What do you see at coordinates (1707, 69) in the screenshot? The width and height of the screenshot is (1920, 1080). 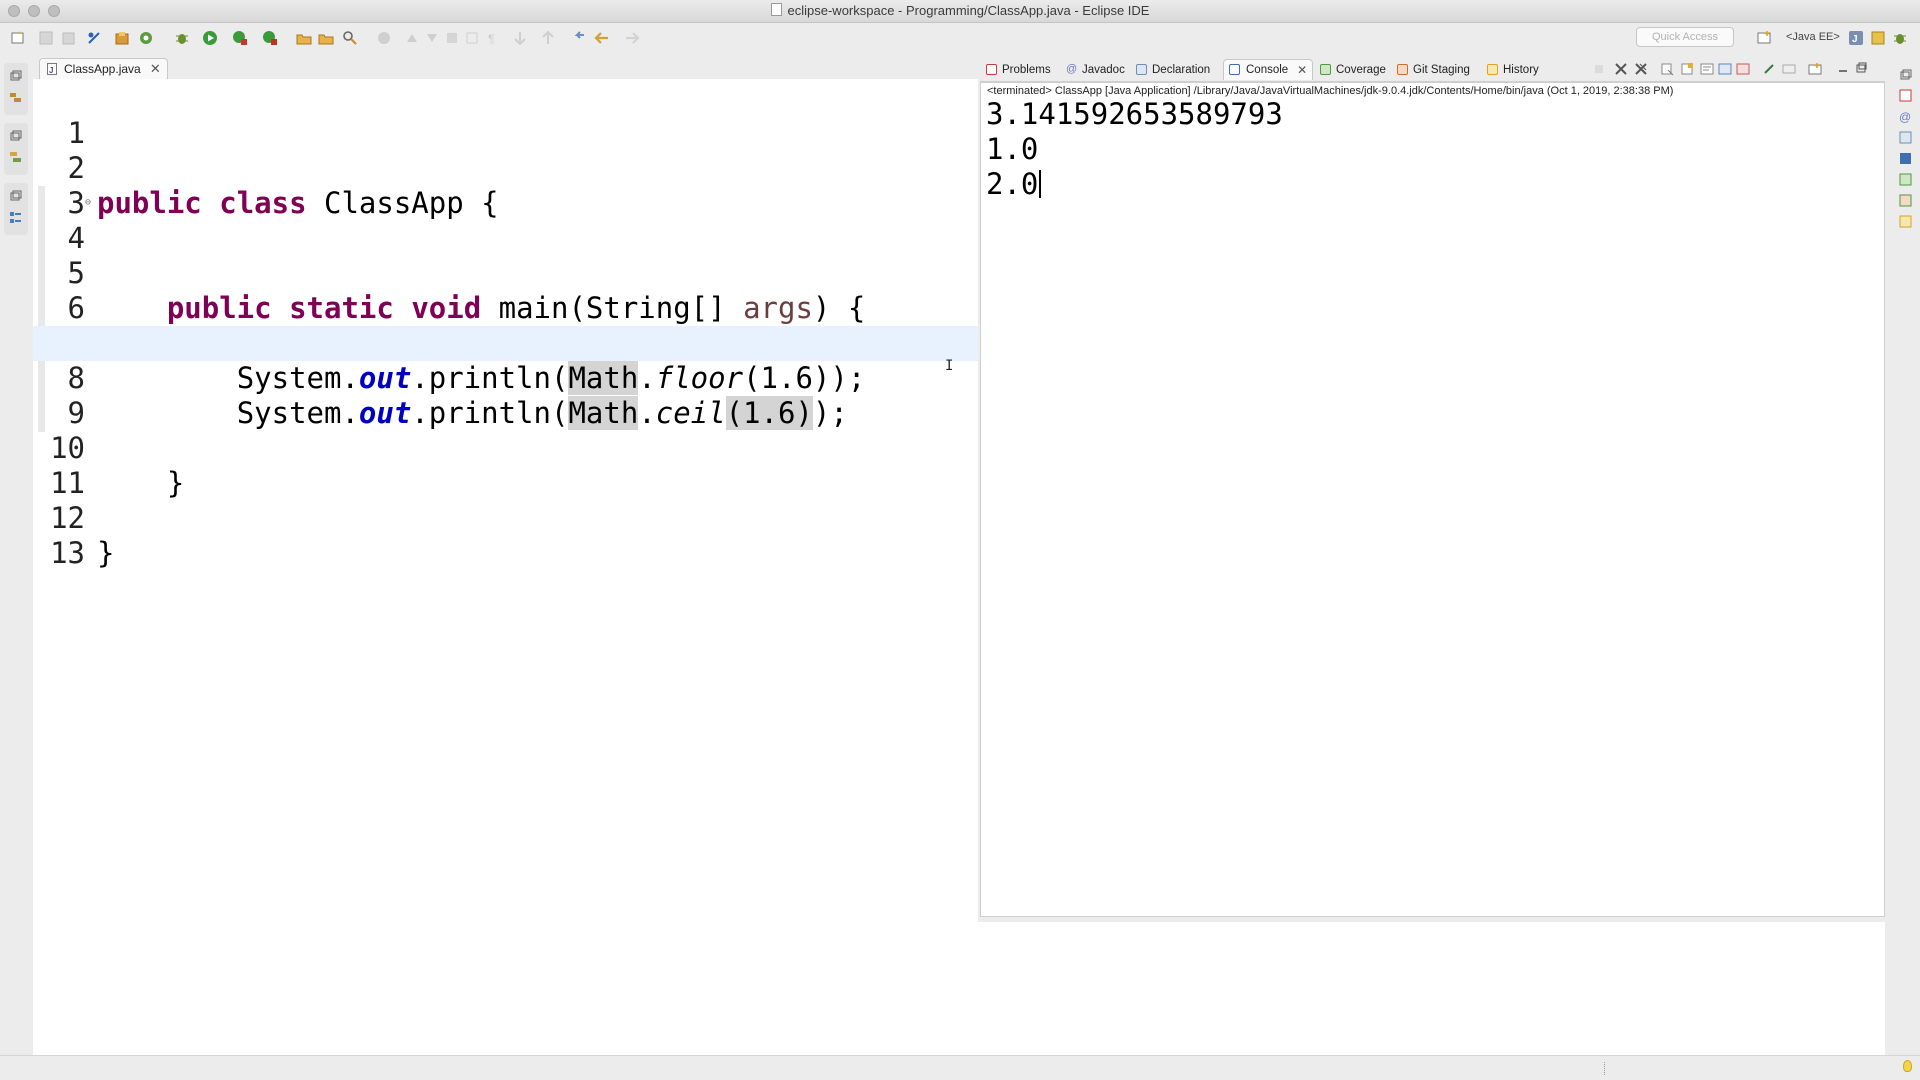 I see `word-wrap-icon` at bounding box center [1707, 69].